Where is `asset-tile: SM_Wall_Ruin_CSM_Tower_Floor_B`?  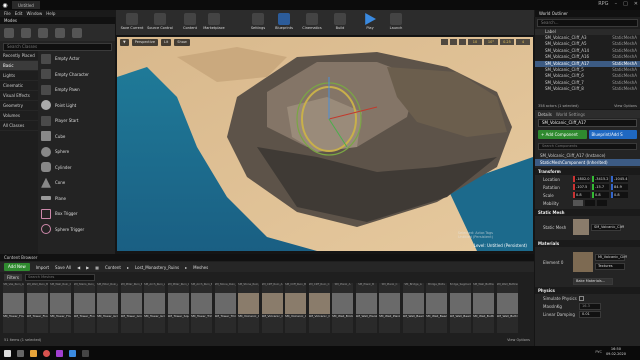 asset-tile: SM_Wall_Ruin_CSM_Tower_Floor_B is located at coordinates (60, 308).